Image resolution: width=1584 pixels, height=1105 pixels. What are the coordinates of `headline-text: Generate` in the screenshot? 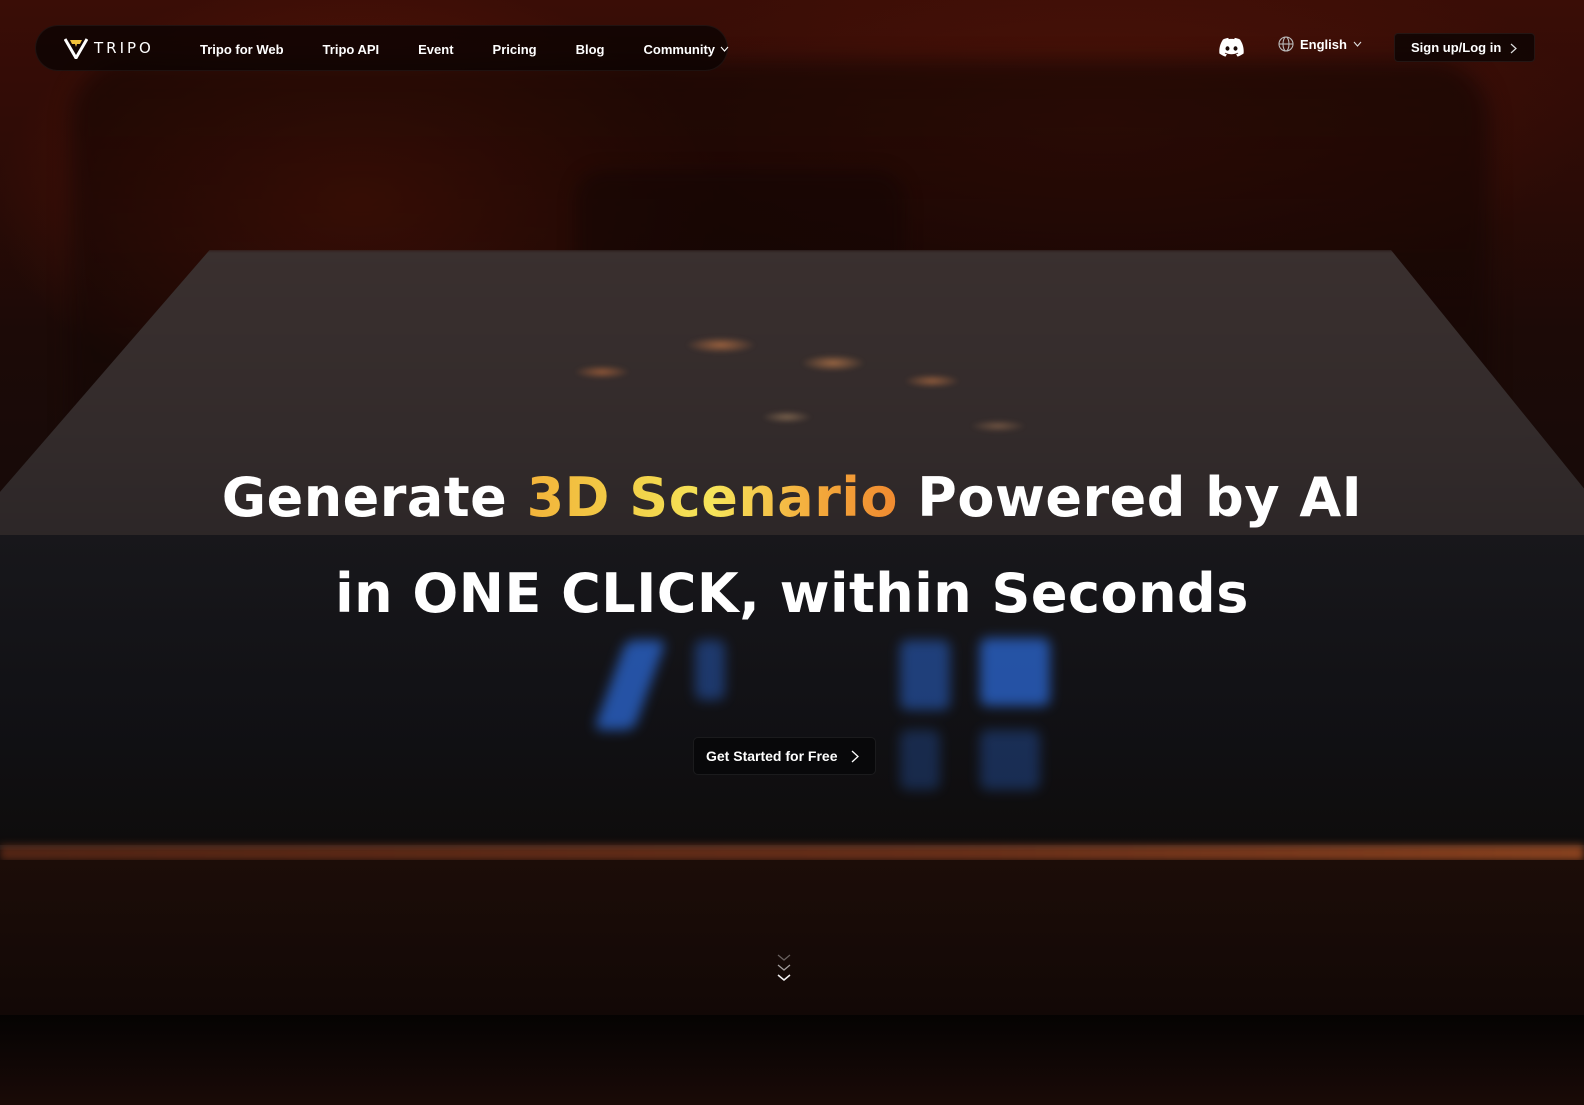 It's located at (374, 497).